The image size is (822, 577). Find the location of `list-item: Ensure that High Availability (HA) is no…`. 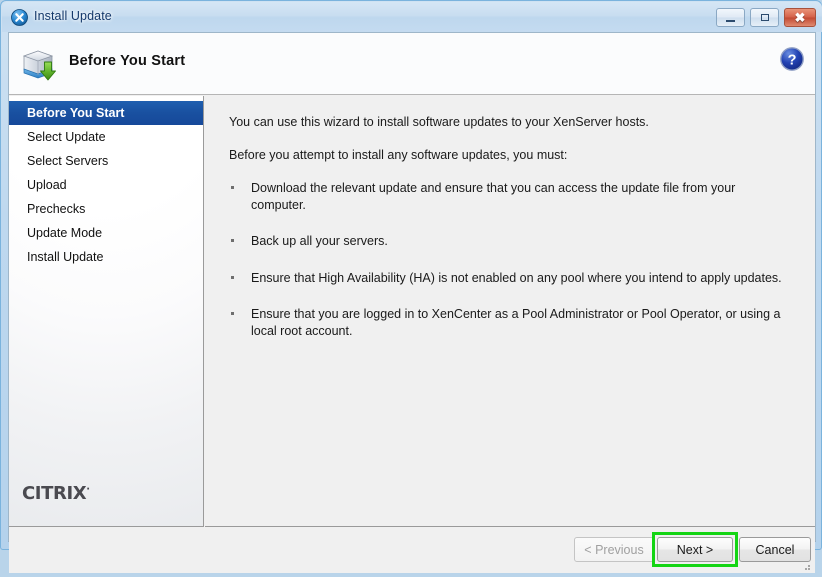

list-item: Ensure that High Availability (HA) is no… is located at coordinates (511, 278).